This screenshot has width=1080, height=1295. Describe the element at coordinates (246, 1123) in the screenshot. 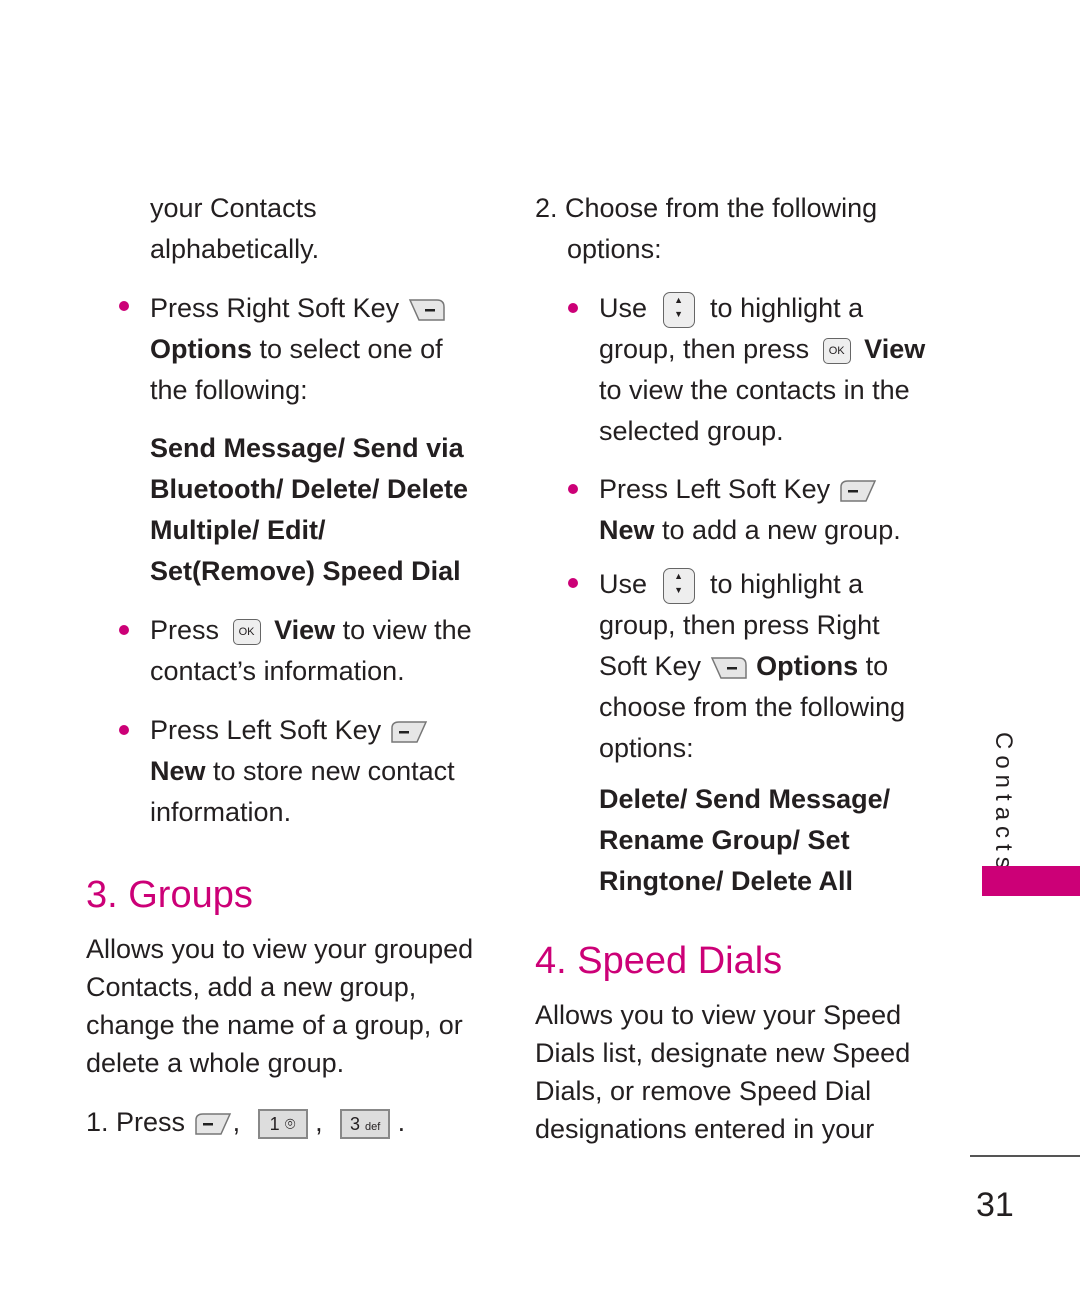

I see `step-1: 1. Press , 1 ⌾ , 3 def .` at that location.